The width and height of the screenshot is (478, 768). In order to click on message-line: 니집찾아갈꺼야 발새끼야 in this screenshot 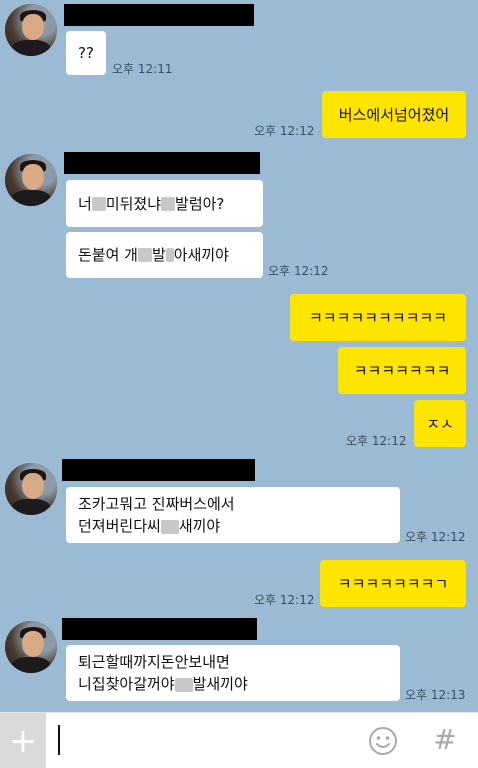, I will do `click(163, 684)`.